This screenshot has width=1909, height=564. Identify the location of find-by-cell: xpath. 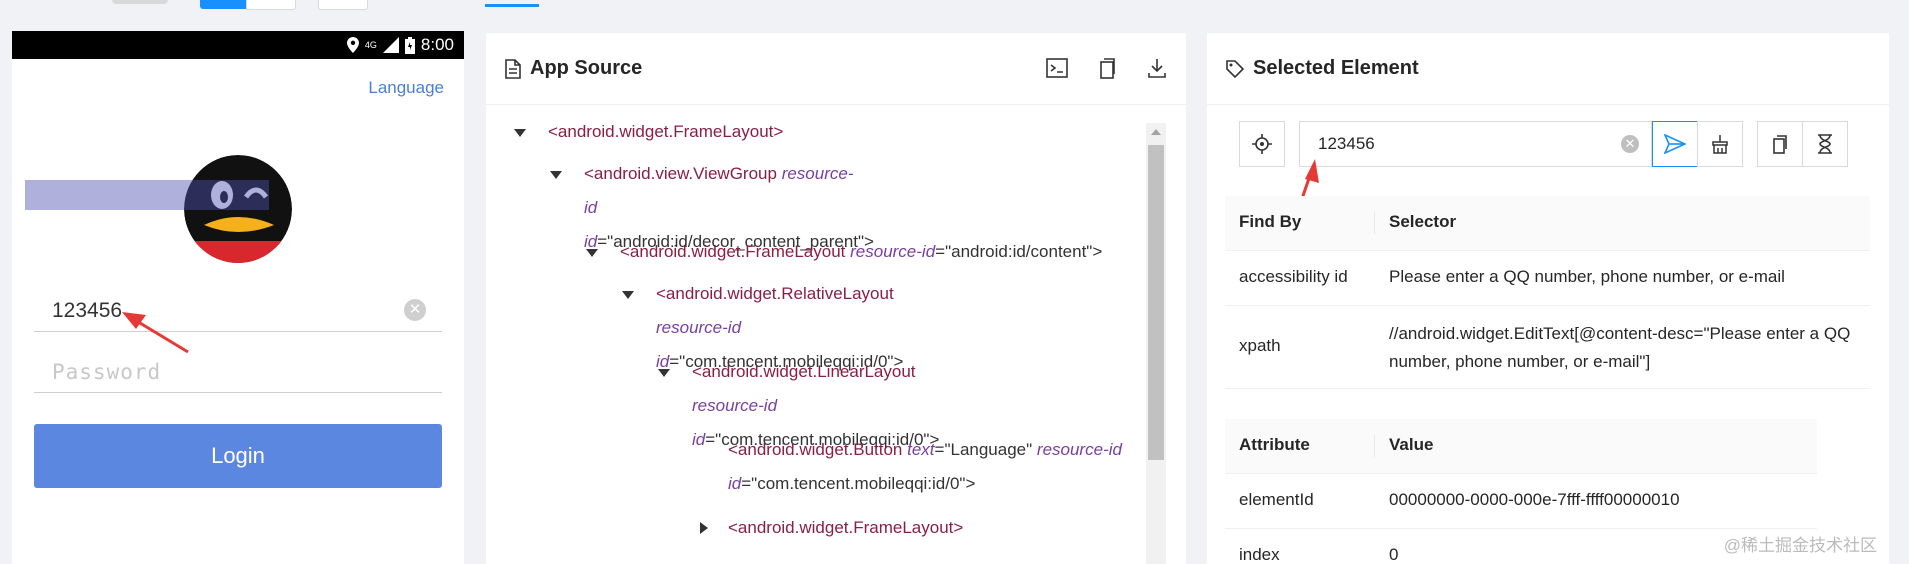
(1260, 345).